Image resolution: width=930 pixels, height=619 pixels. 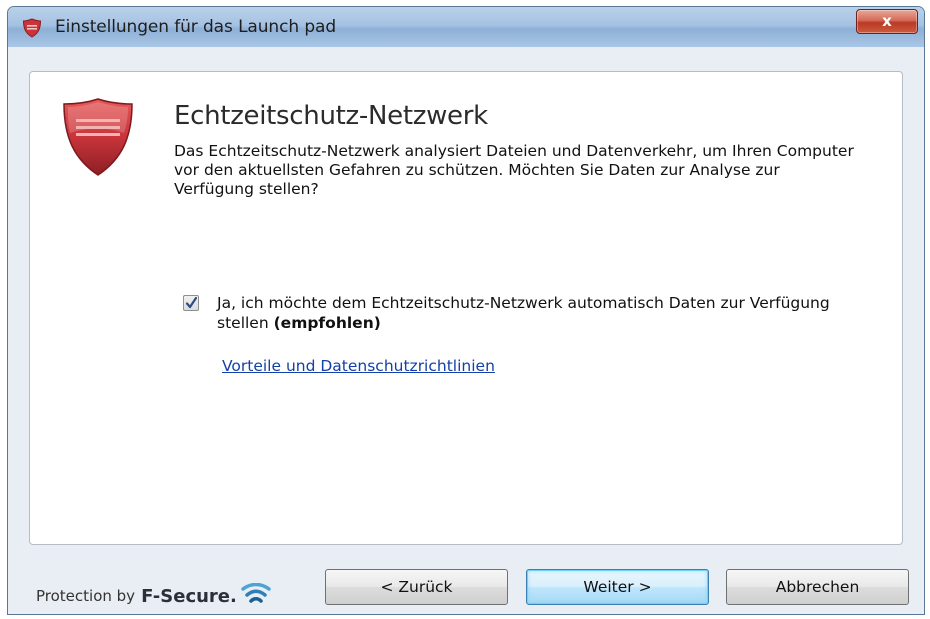 What do you see at coordinates (416, 587) in the screenshot?
I see `back-button: < Zurück` at bounding box center [416, 587].